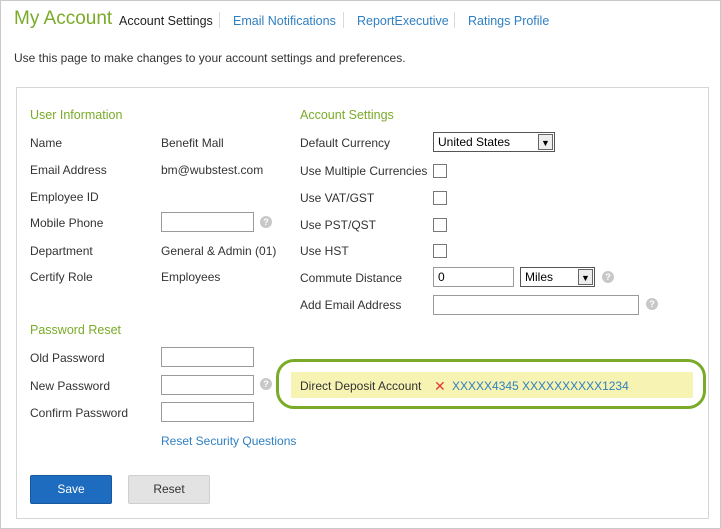 The image size is (721, 529). I want to click on name-value: Benefit Mall, so click(192, 143).